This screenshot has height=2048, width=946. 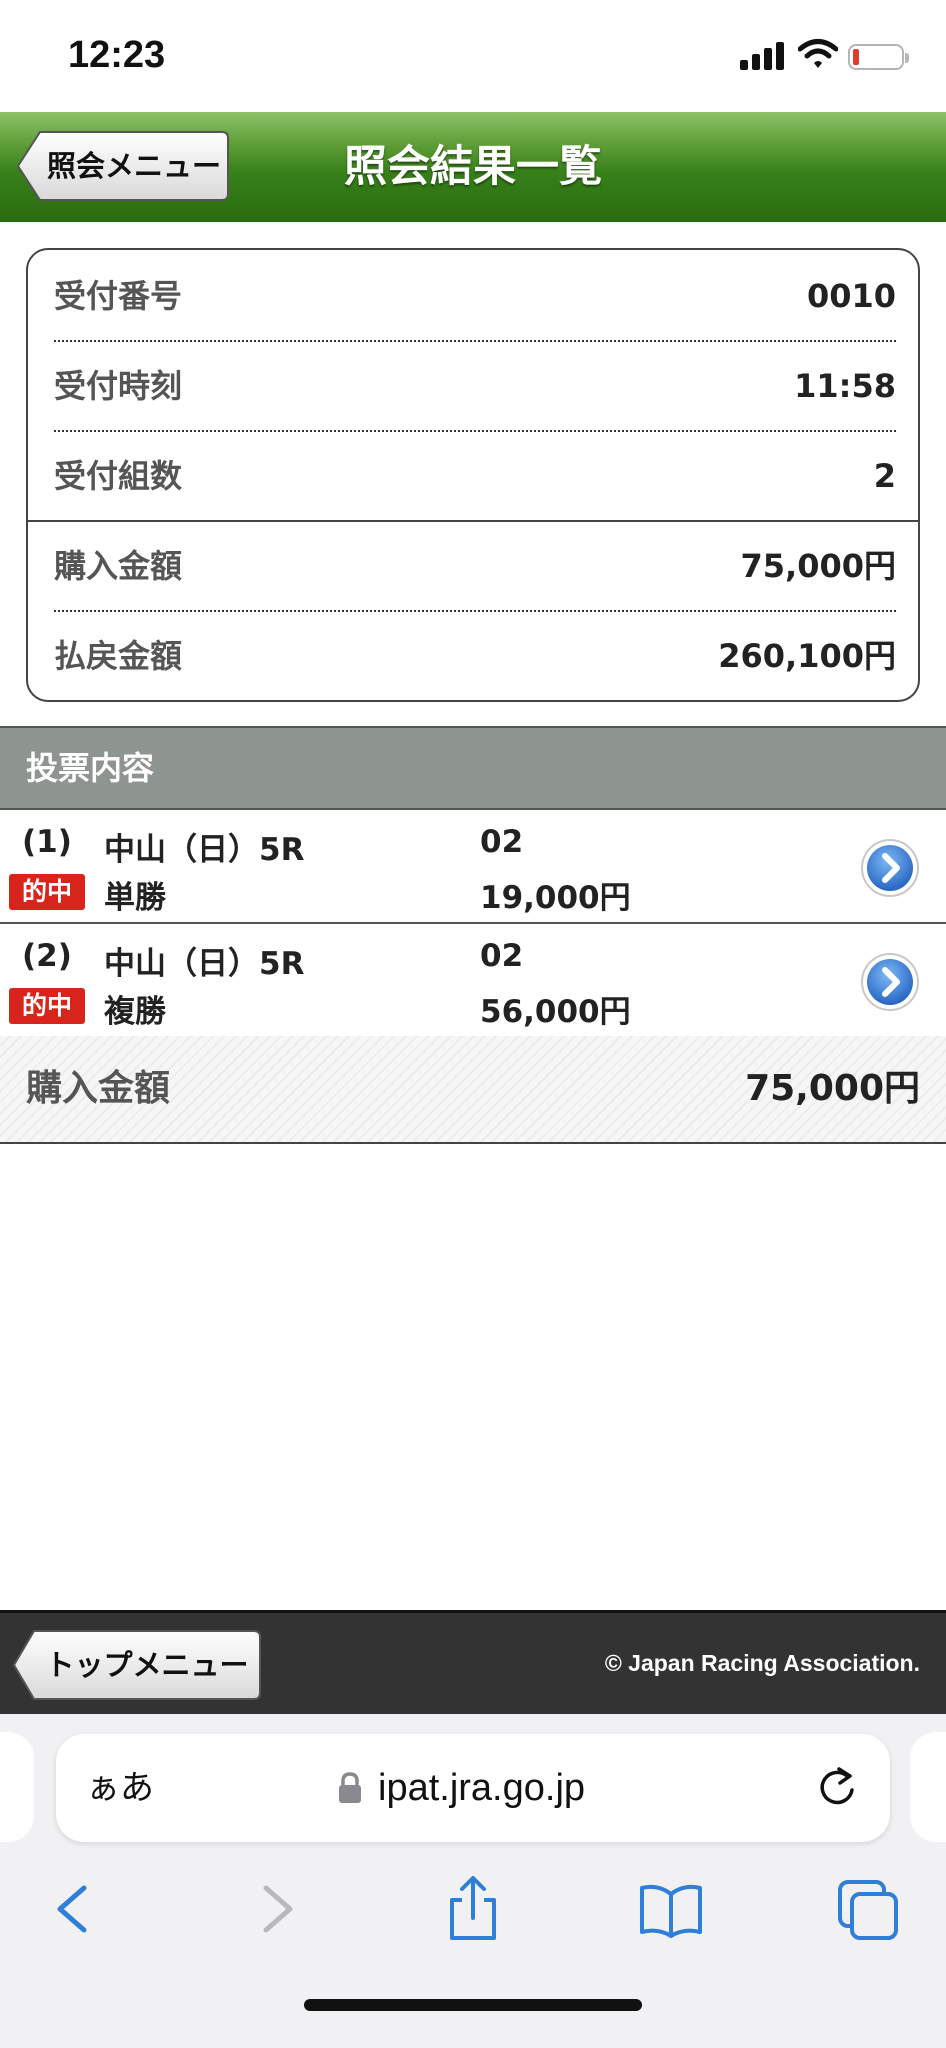 What do you see at coordinates (47, 956) in the screenshot?
I see `bet-number: (2)` at bounding box center [47, 956].